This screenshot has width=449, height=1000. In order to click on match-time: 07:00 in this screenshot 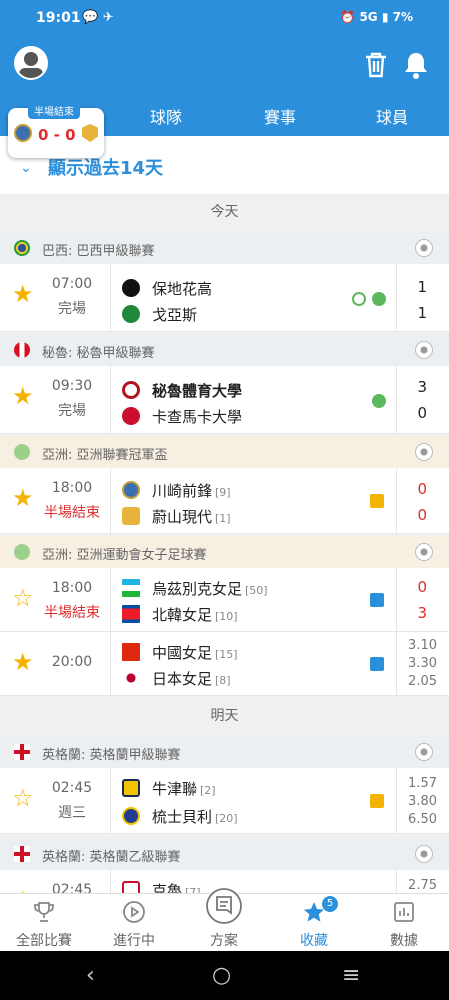, I will do `click(72, 284)`.